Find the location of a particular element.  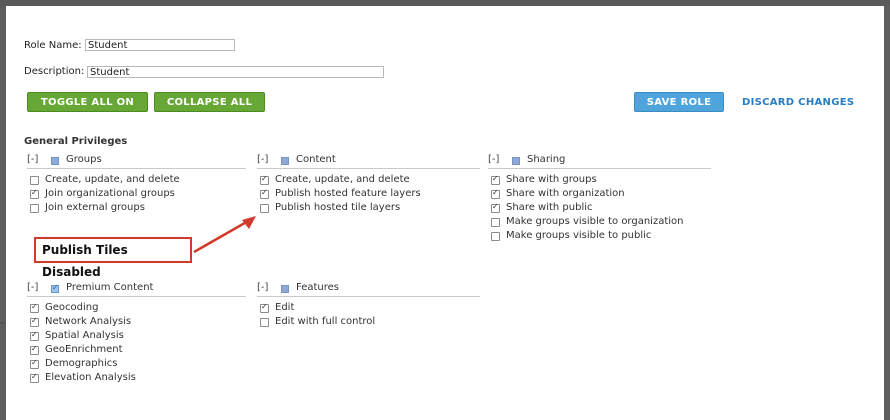

privilege-label: Publish hosted tile layers is located at coordinates (338, 207).